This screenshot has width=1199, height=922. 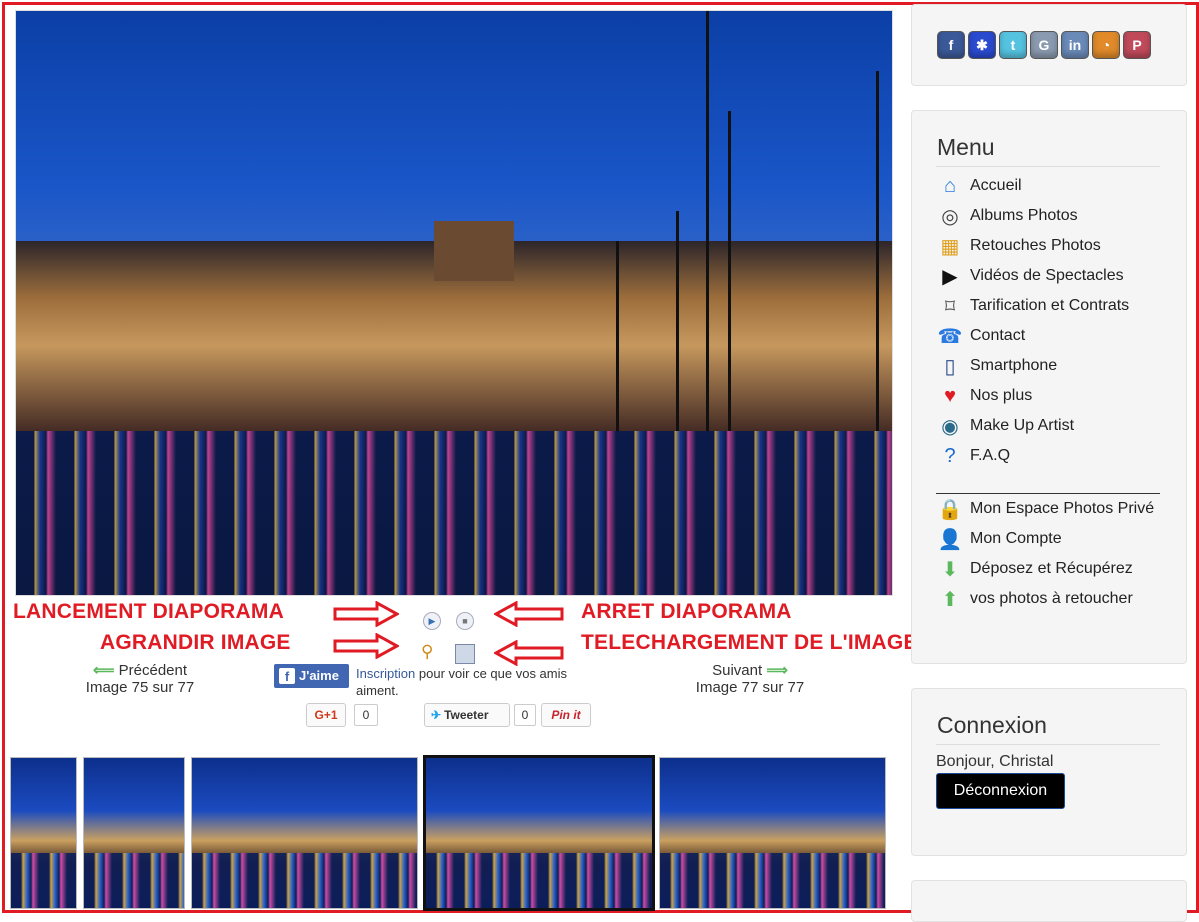 I want to click on pinterest-button: Pin it, so click(x=566, y=715).